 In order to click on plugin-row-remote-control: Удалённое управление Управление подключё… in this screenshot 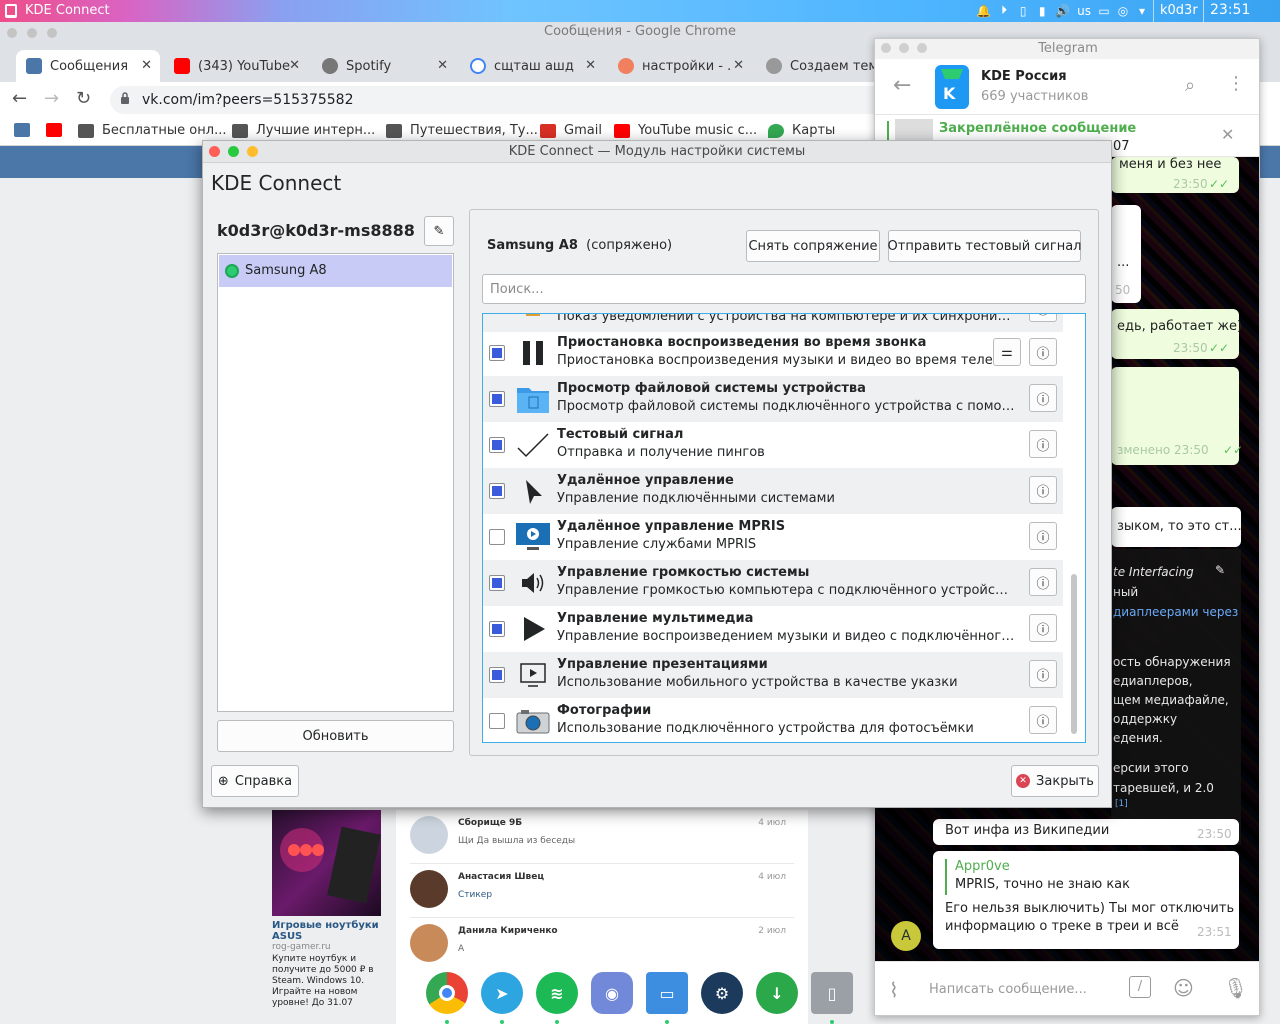, I will do `click(773, 491)`.